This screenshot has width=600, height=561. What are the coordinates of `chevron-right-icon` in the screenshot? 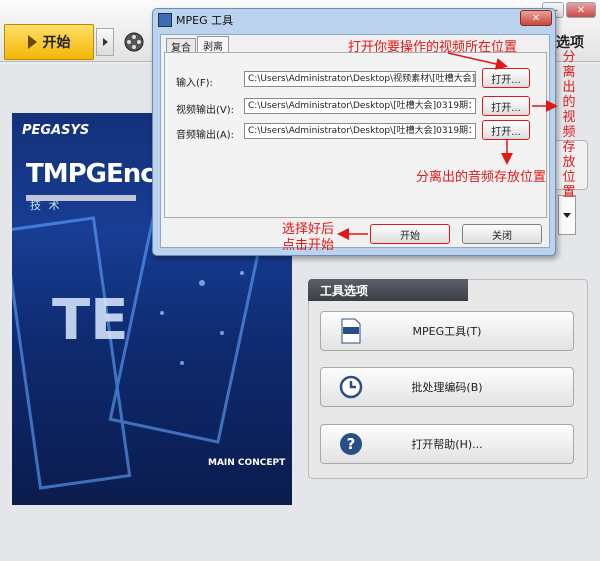 It's located at (105, 42).